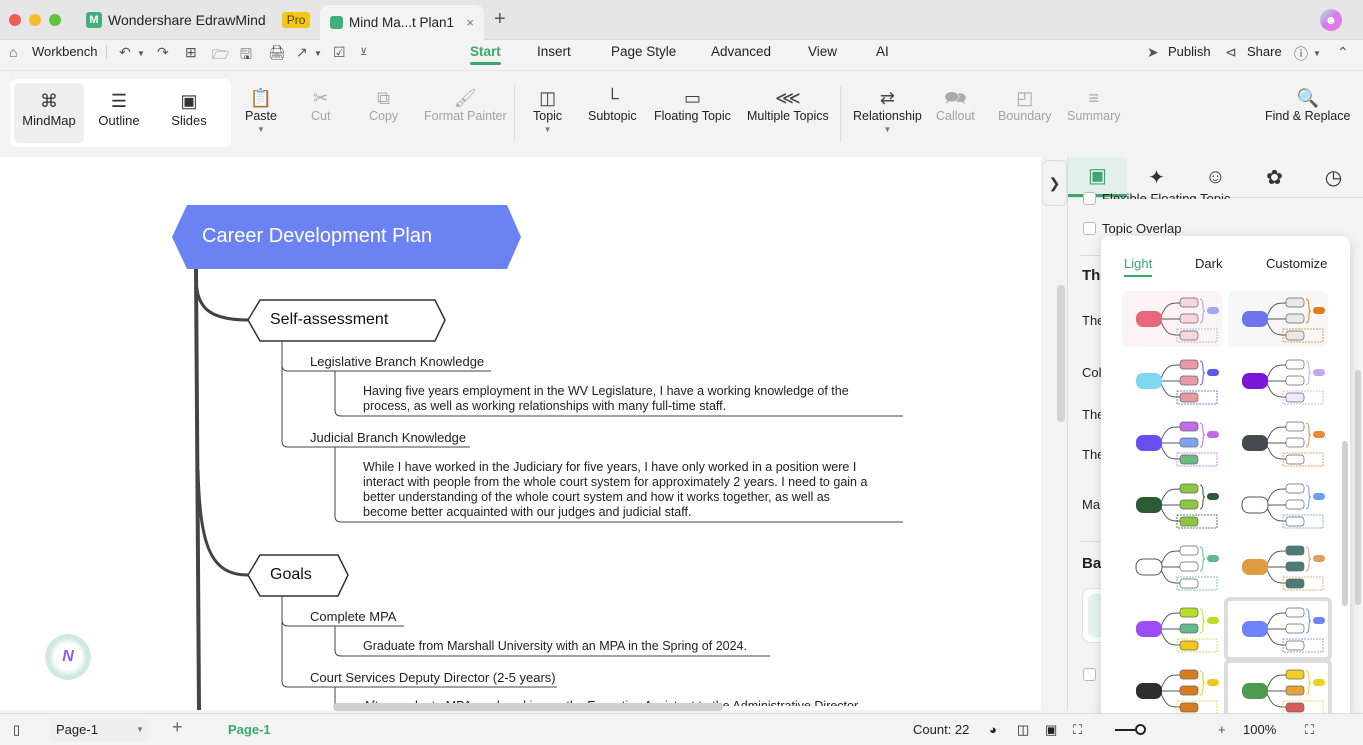 The width and height of the screenshot is (1363, 745). What do you see at coordinates (1301, 54) in the screenshot?
I see `help-icon: ⓘ` at bounding box center [1301, 54].